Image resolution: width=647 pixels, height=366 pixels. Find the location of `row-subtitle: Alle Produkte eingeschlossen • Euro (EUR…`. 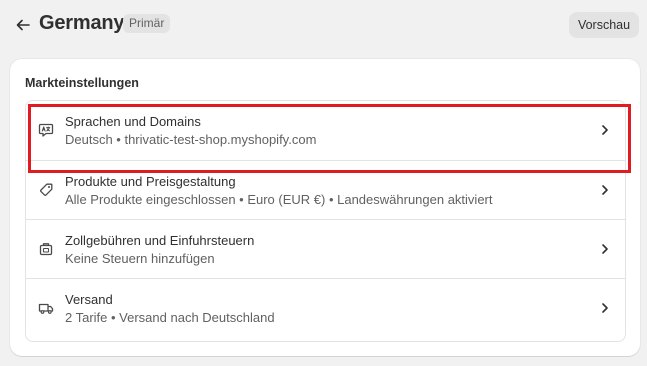

row-subtitle: Alle Produkte eingeschlossen • Euro (EUR… is located at coordinates (279, 199).